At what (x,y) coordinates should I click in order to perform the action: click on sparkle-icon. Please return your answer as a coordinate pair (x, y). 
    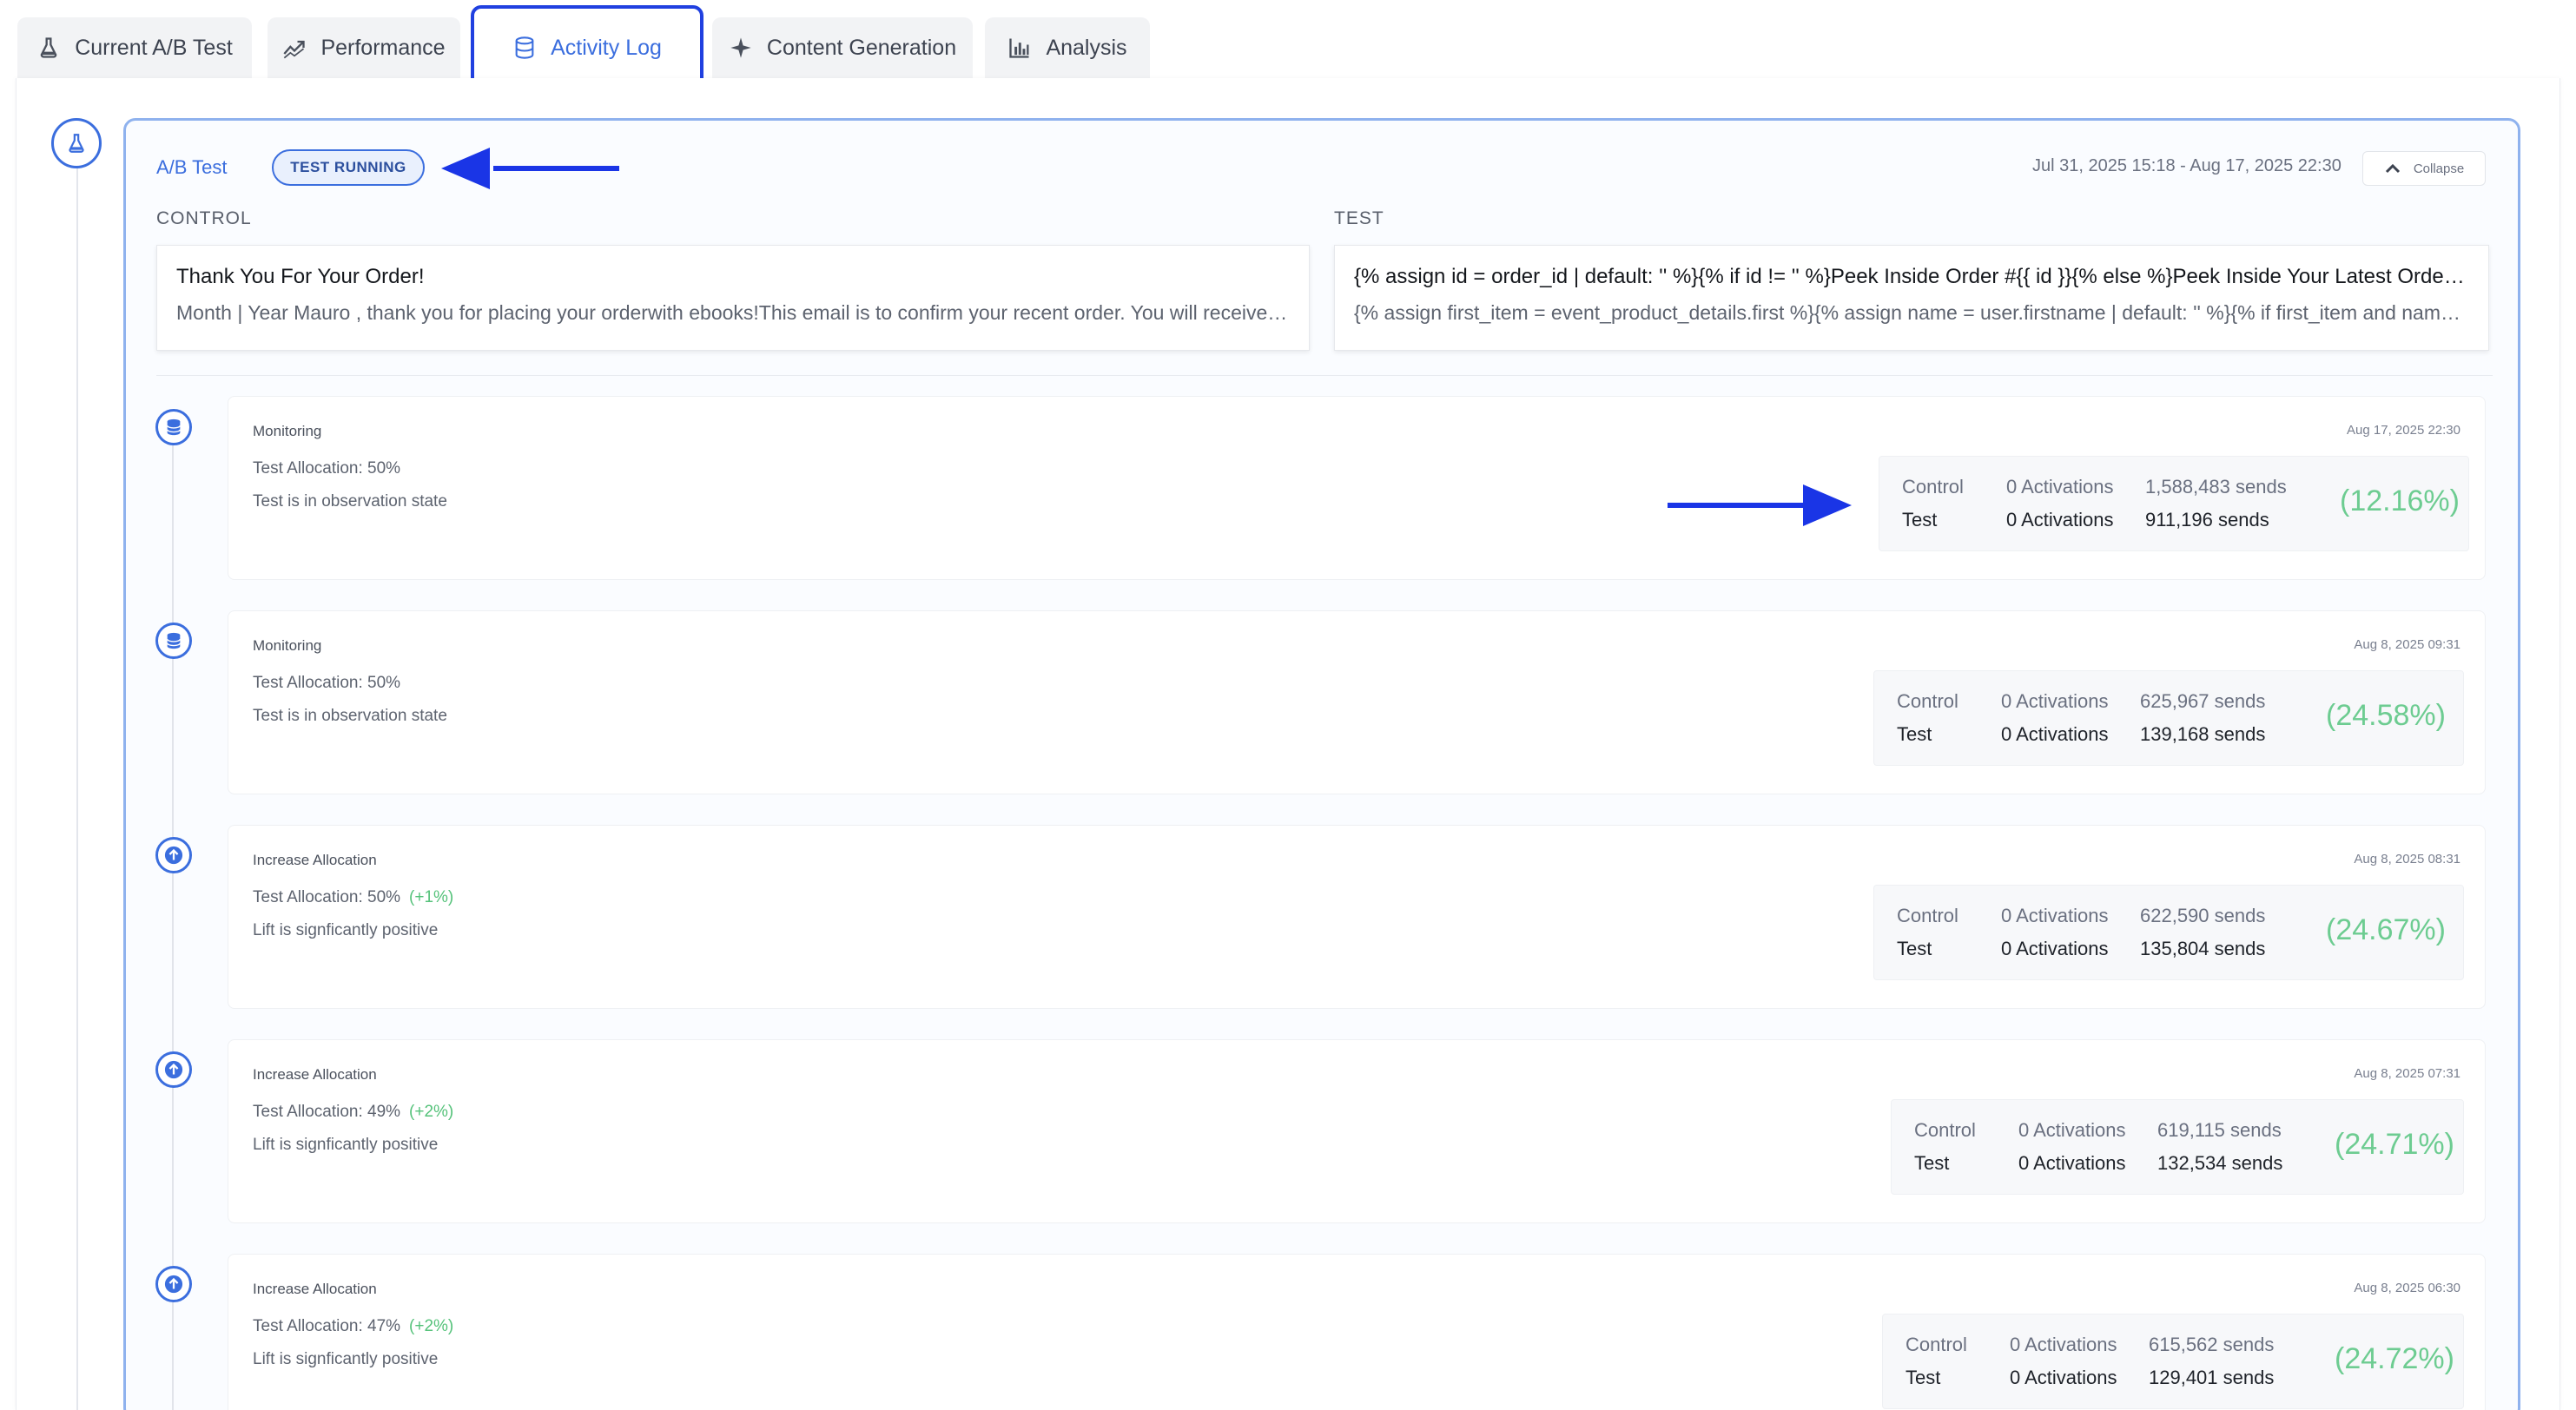
    Looking at the image, I should click on (741, 47).